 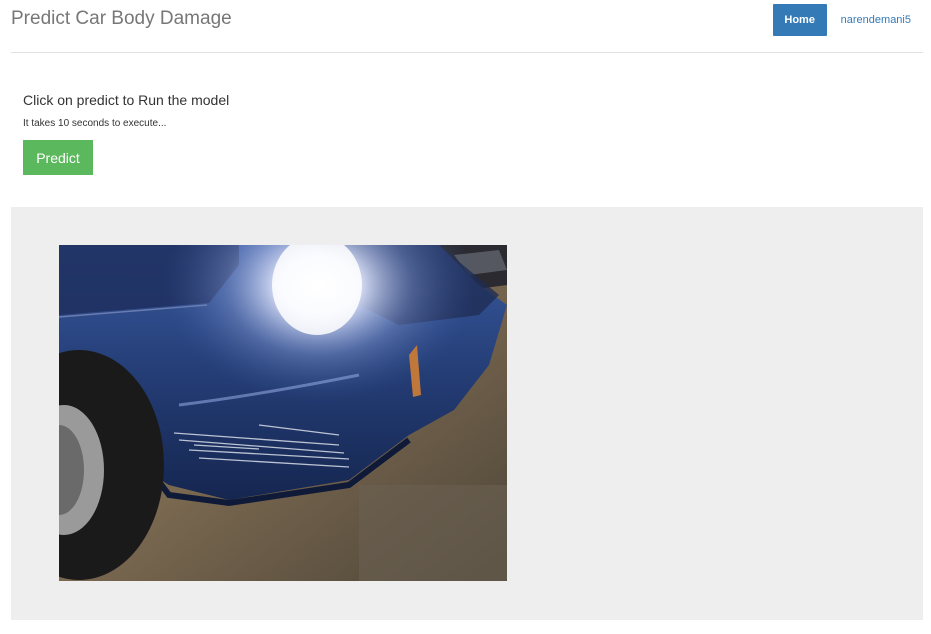 I want to click on page-title: Predict Car Body Damage, so click(x=121, y=19).